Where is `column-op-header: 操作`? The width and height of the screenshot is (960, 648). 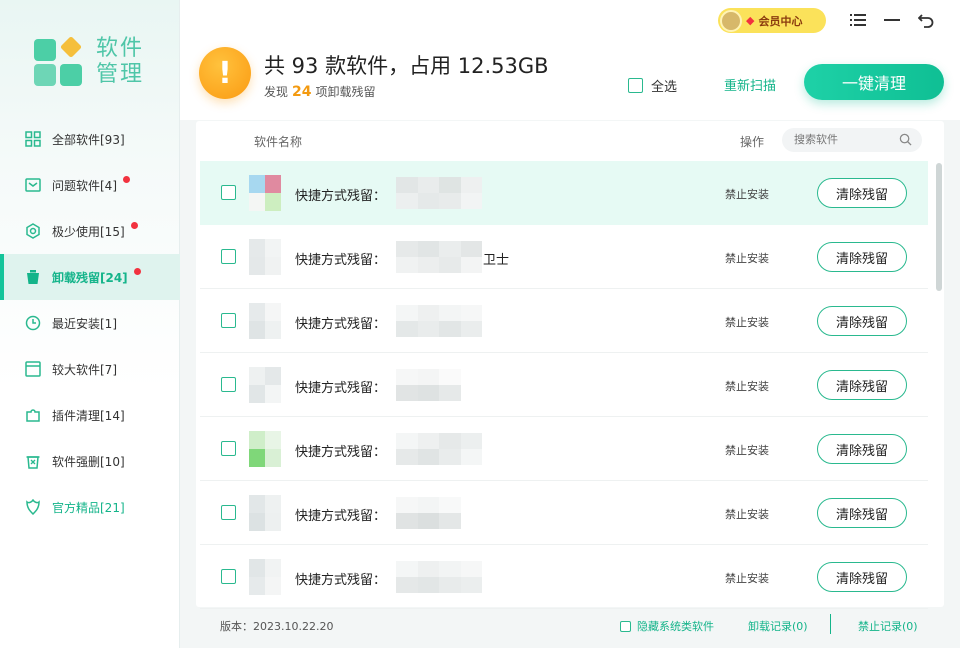
column-op-header: 操作 is located at coordinates (752, 142).